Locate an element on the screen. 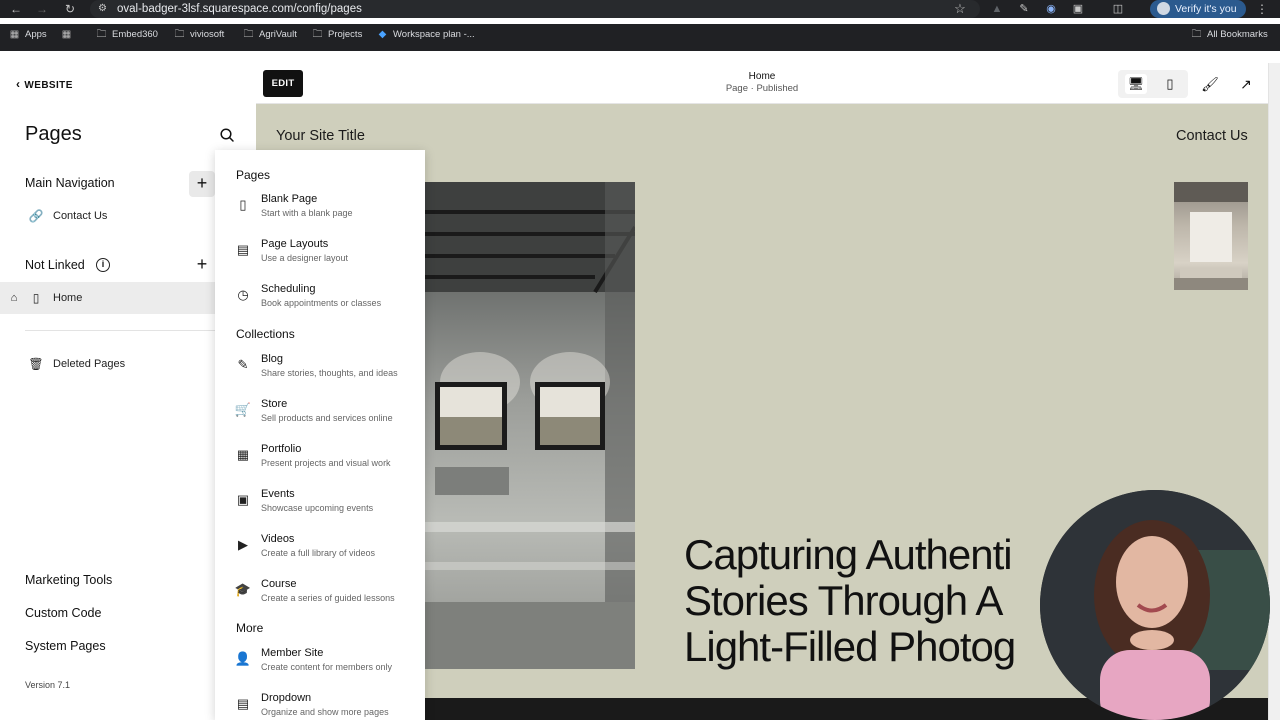  menu-item-blog: Blog is located at coordinates (272, 359).